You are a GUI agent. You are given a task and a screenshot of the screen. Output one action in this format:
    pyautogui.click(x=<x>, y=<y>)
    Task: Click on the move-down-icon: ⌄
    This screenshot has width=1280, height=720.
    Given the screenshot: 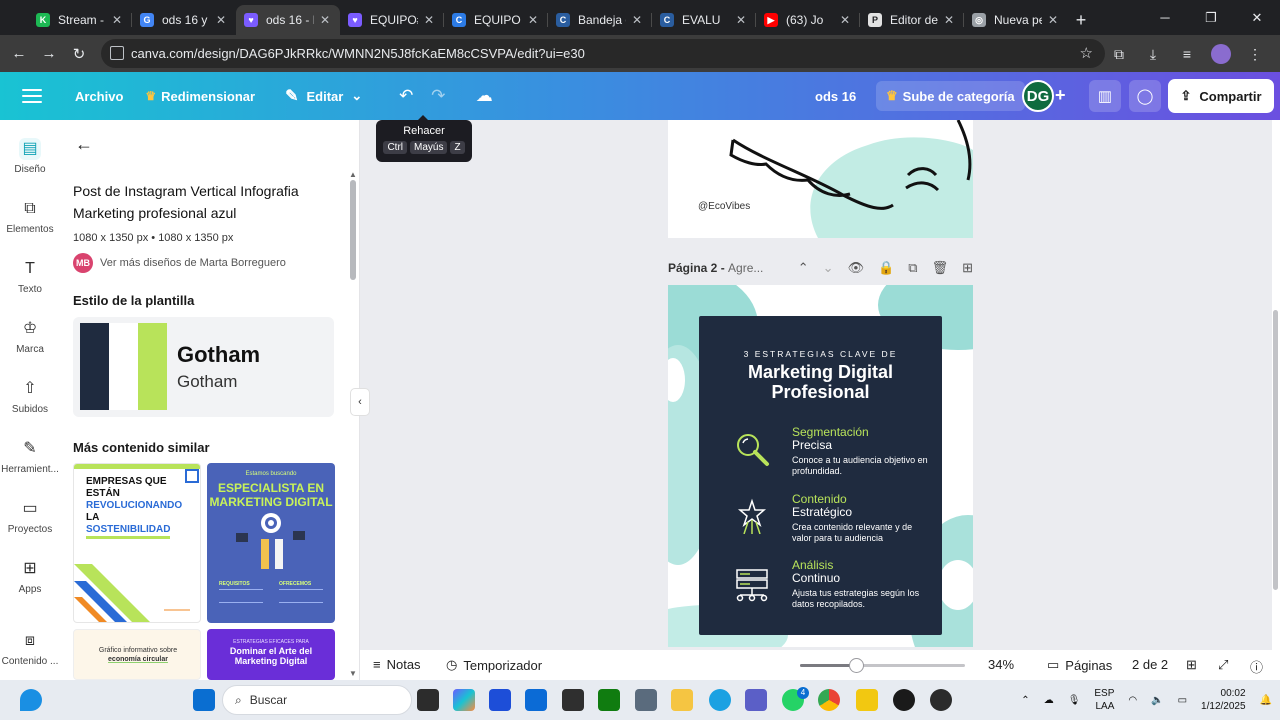 What is the action you would take?
    pyautogui.click(x=828, y=268)
    